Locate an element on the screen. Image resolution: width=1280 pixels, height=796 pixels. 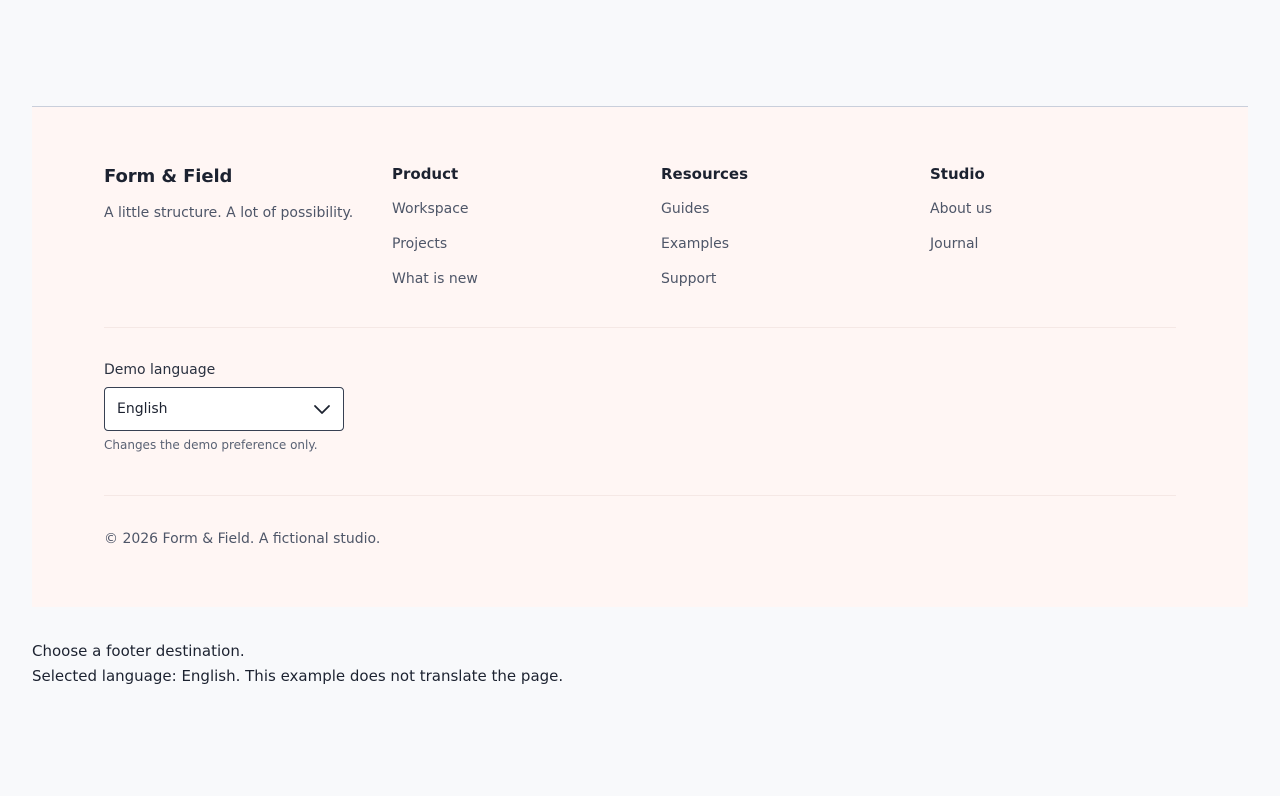
footer-link-examples: Examples is located at coordinates (695, 244).